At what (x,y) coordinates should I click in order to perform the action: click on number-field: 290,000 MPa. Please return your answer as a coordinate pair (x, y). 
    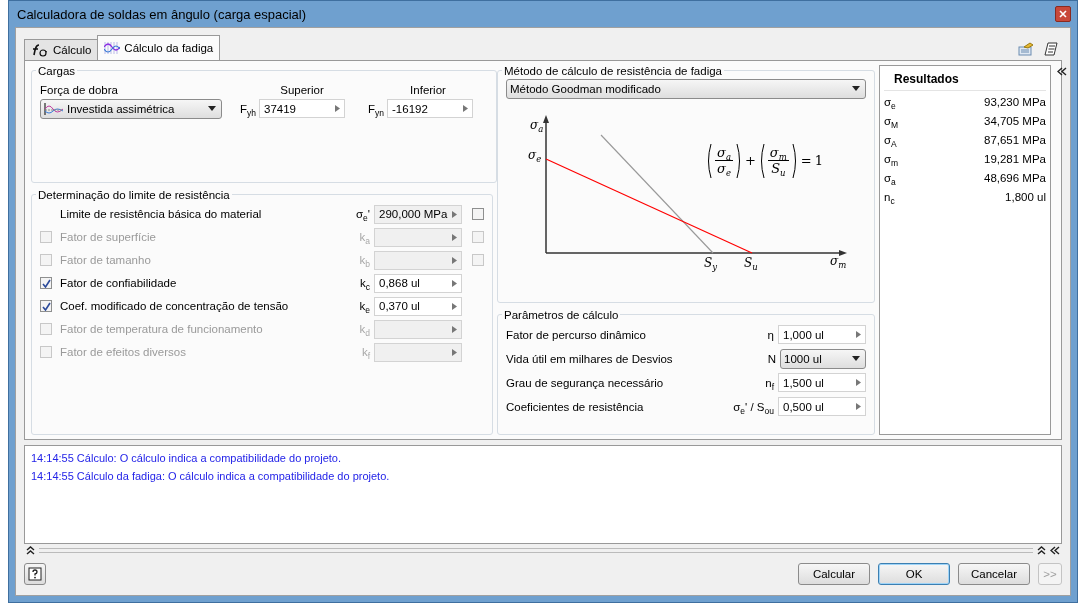
    Looking at the image, I should click on (418, 214).